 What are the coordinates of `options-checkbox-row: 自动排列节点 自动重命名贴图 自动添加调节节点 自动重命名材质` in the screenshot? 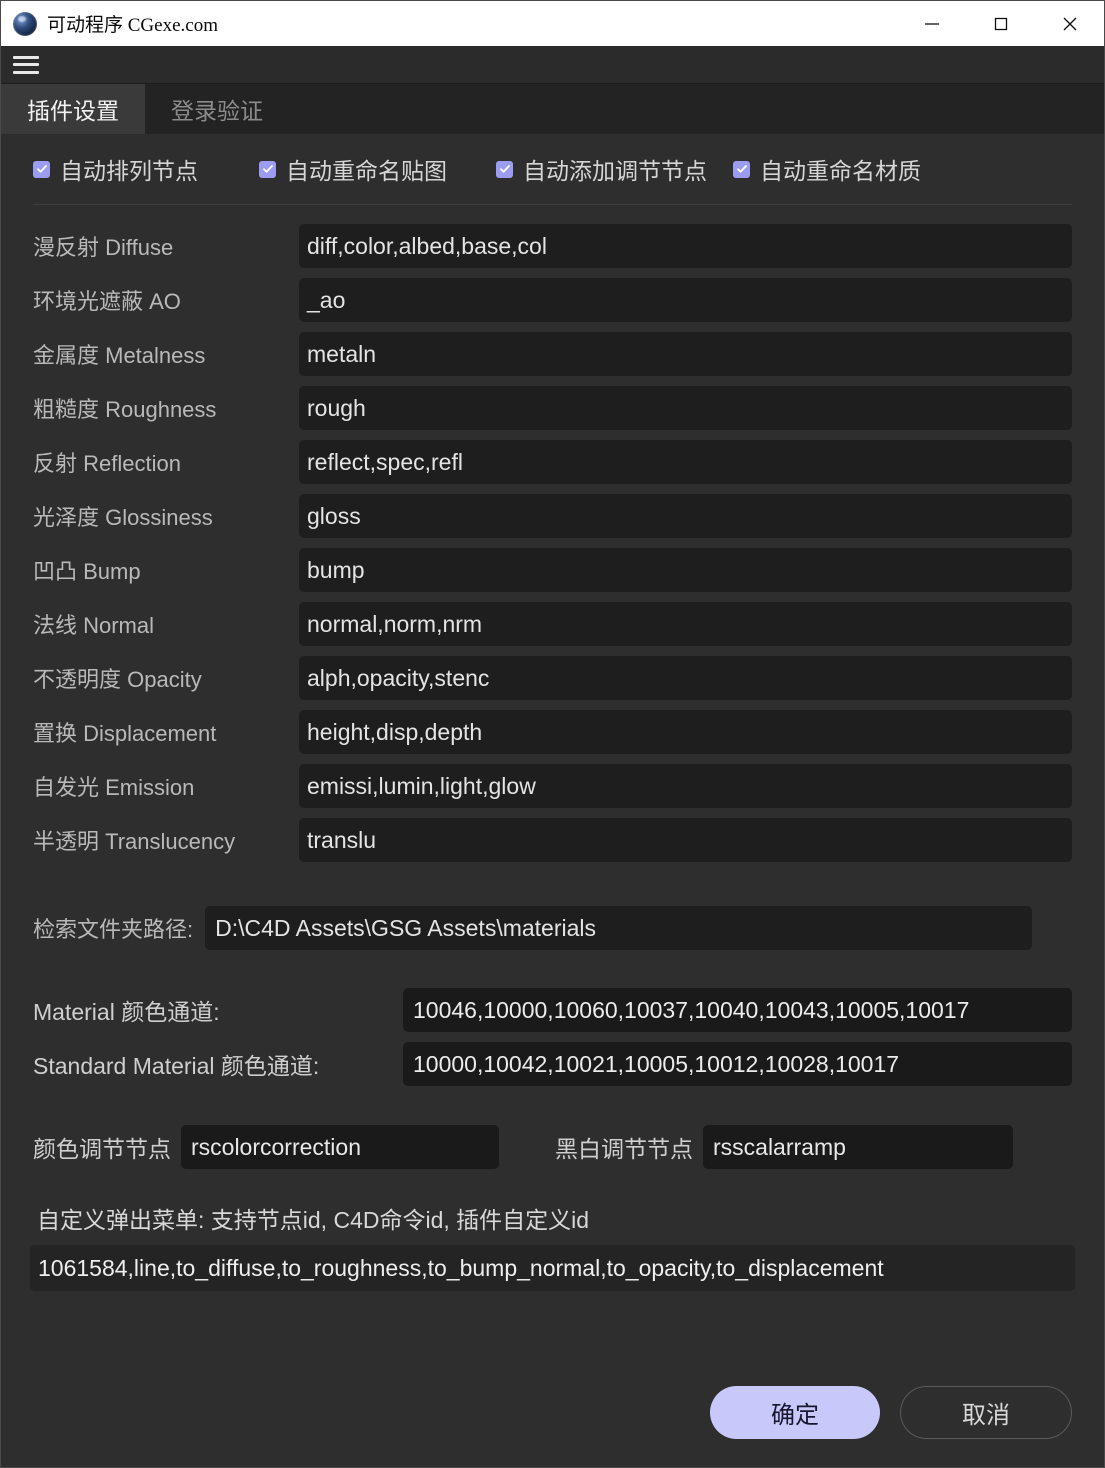 It's located at (552, 169).